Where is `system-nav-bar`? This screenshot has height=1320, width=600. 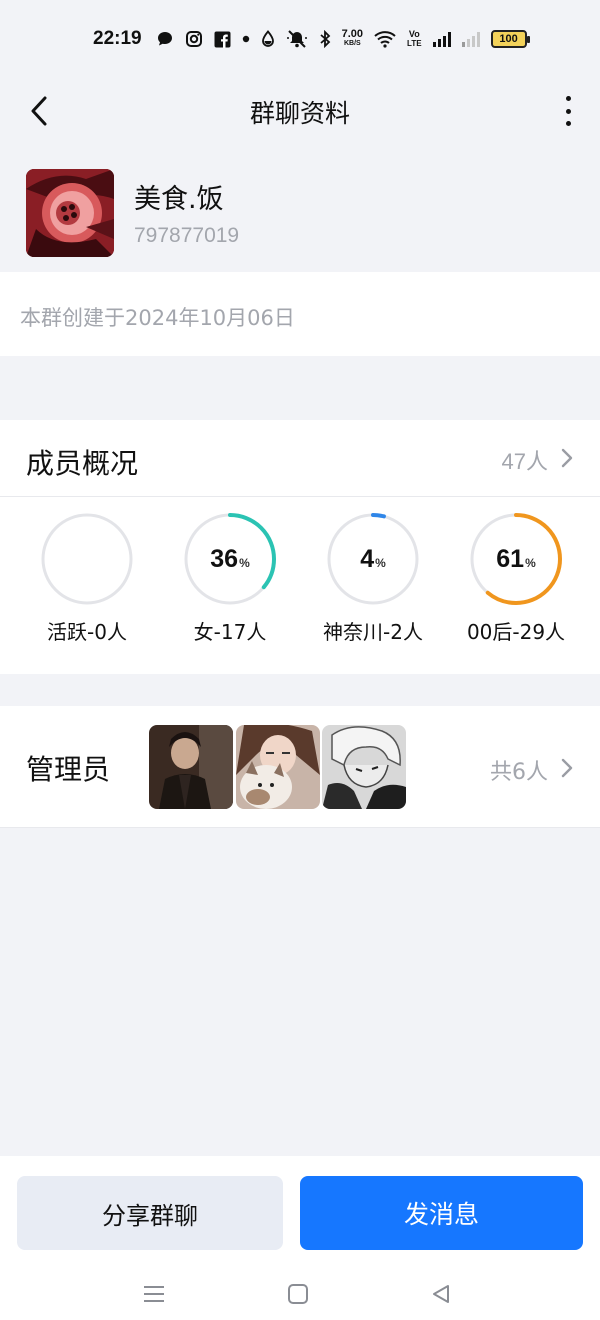 system-nav-bar is located at coordinates (300, 1293).